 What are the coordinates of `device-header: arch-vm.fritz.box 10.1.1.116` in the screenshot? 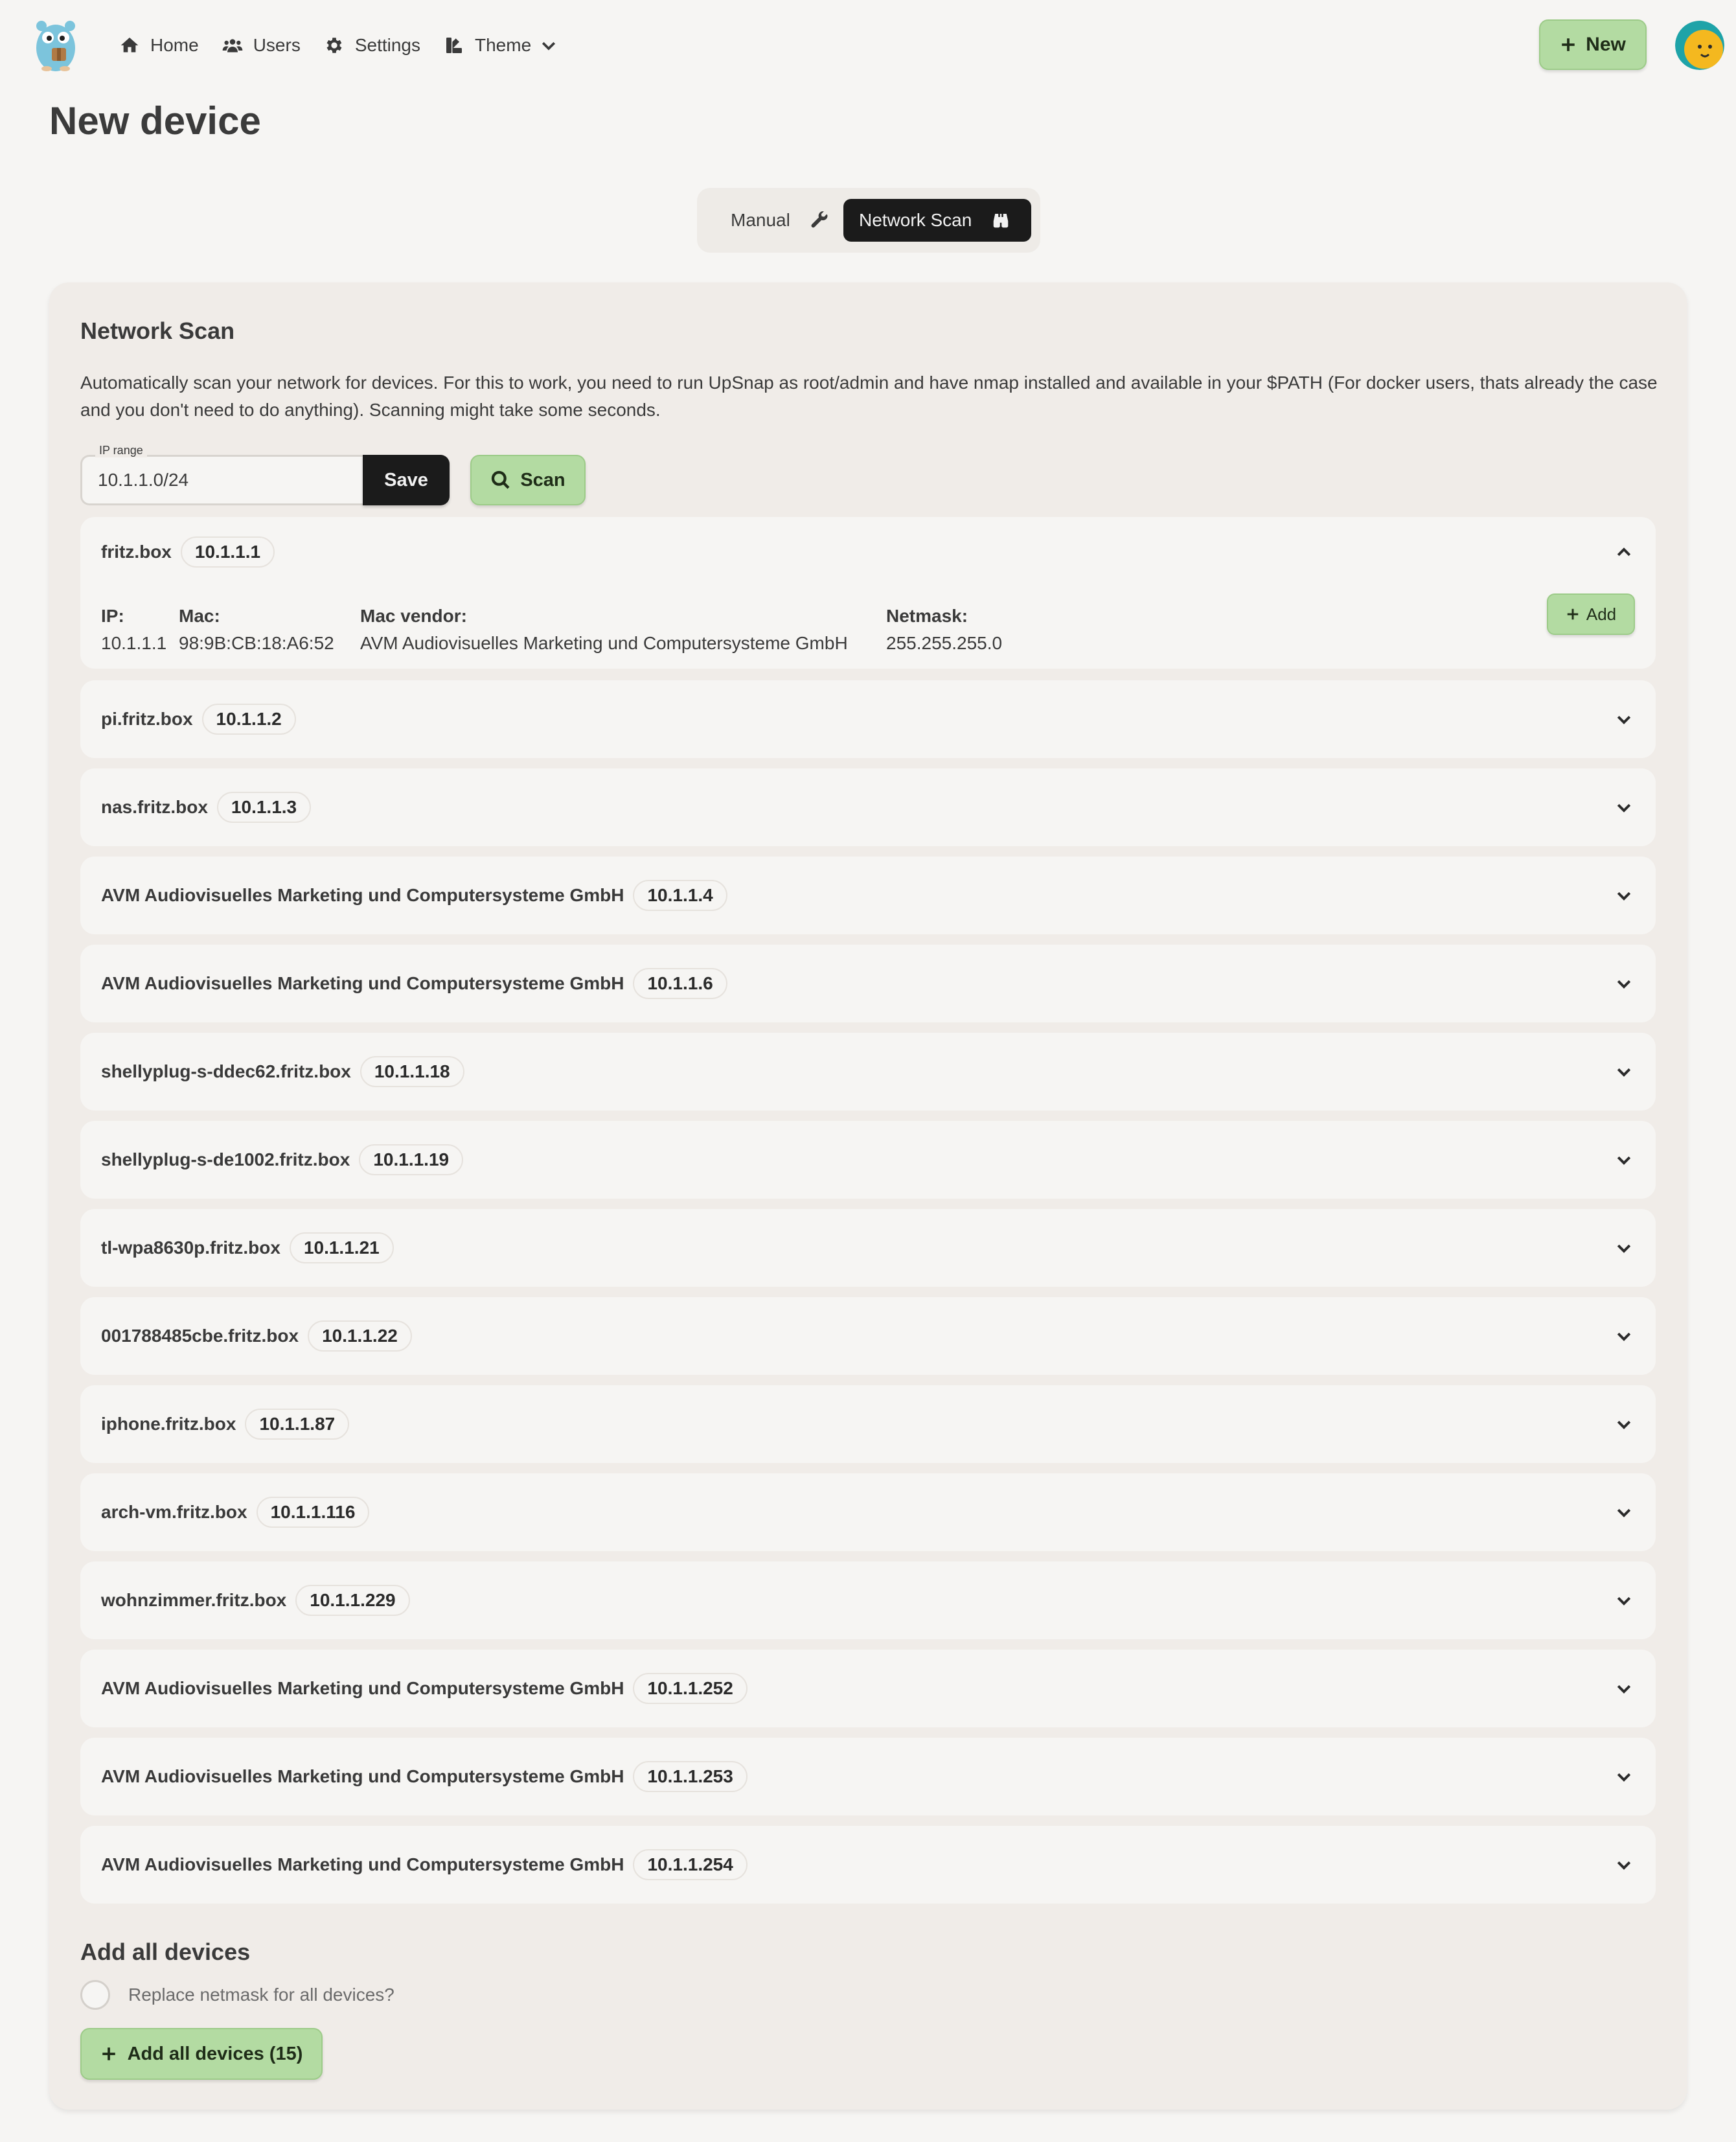 It's located at (236, 1512).